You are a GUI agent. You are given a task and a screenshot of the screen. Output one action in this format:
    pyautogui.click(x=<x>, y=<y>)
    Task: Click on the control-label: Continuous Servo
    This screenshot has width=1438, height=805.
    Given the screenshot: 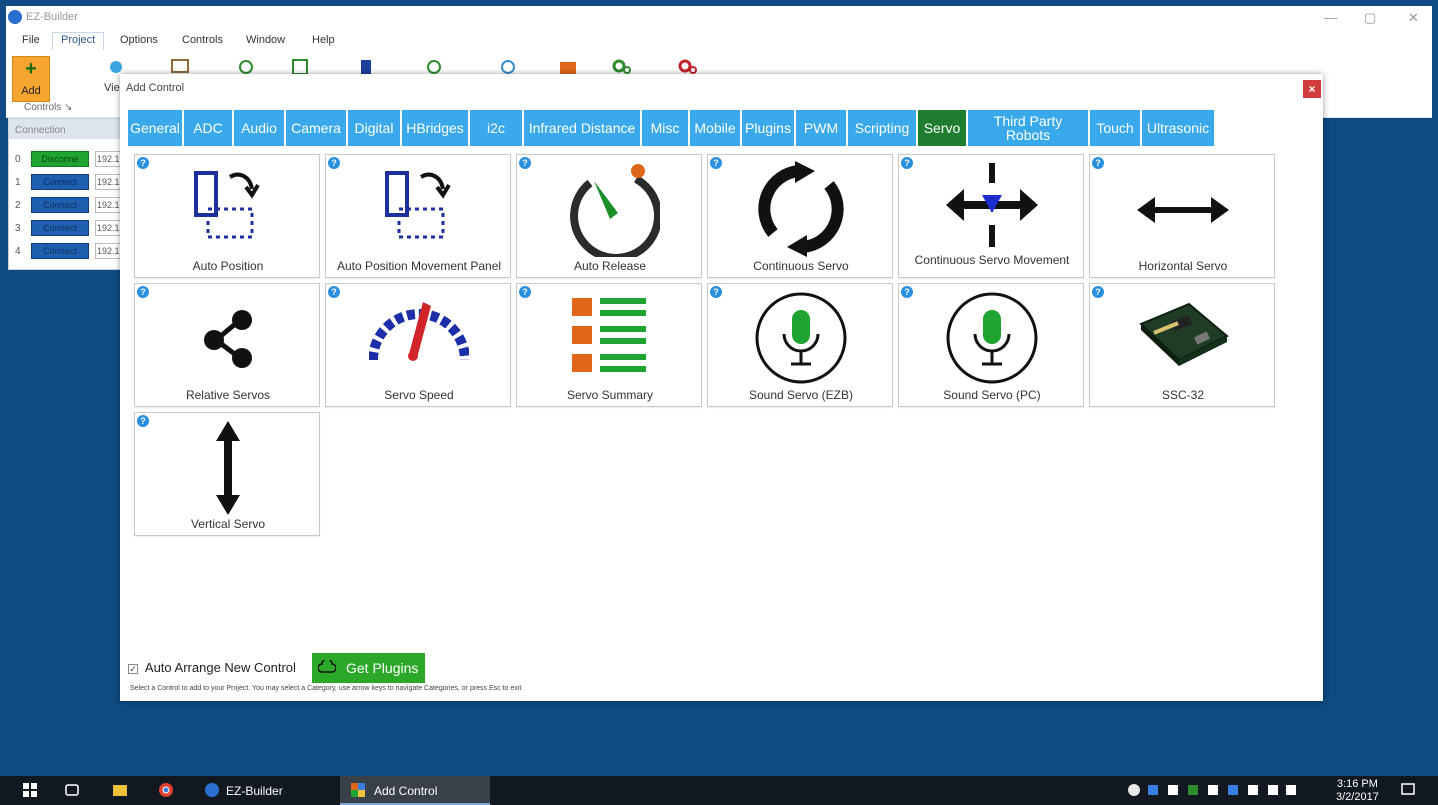 What is the action you would take?
    pyautogui.click(x=801, y=266)
    